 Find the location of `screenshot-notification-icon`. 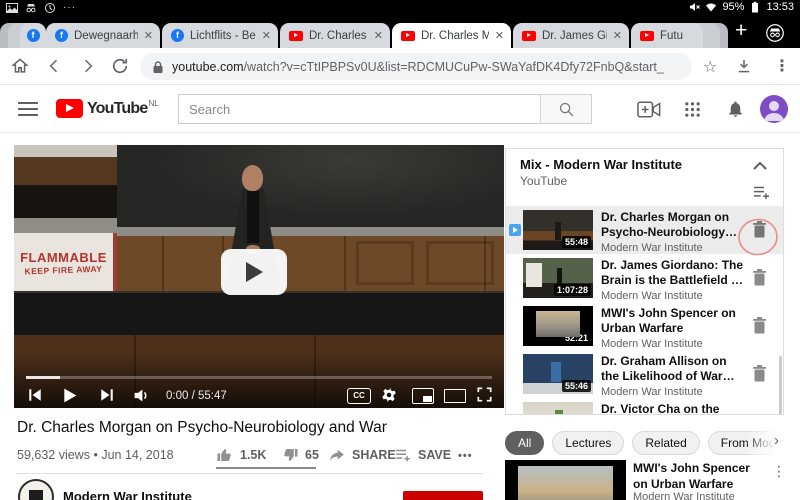

screenshot-notification-icon is located at coordinates (12, 8).